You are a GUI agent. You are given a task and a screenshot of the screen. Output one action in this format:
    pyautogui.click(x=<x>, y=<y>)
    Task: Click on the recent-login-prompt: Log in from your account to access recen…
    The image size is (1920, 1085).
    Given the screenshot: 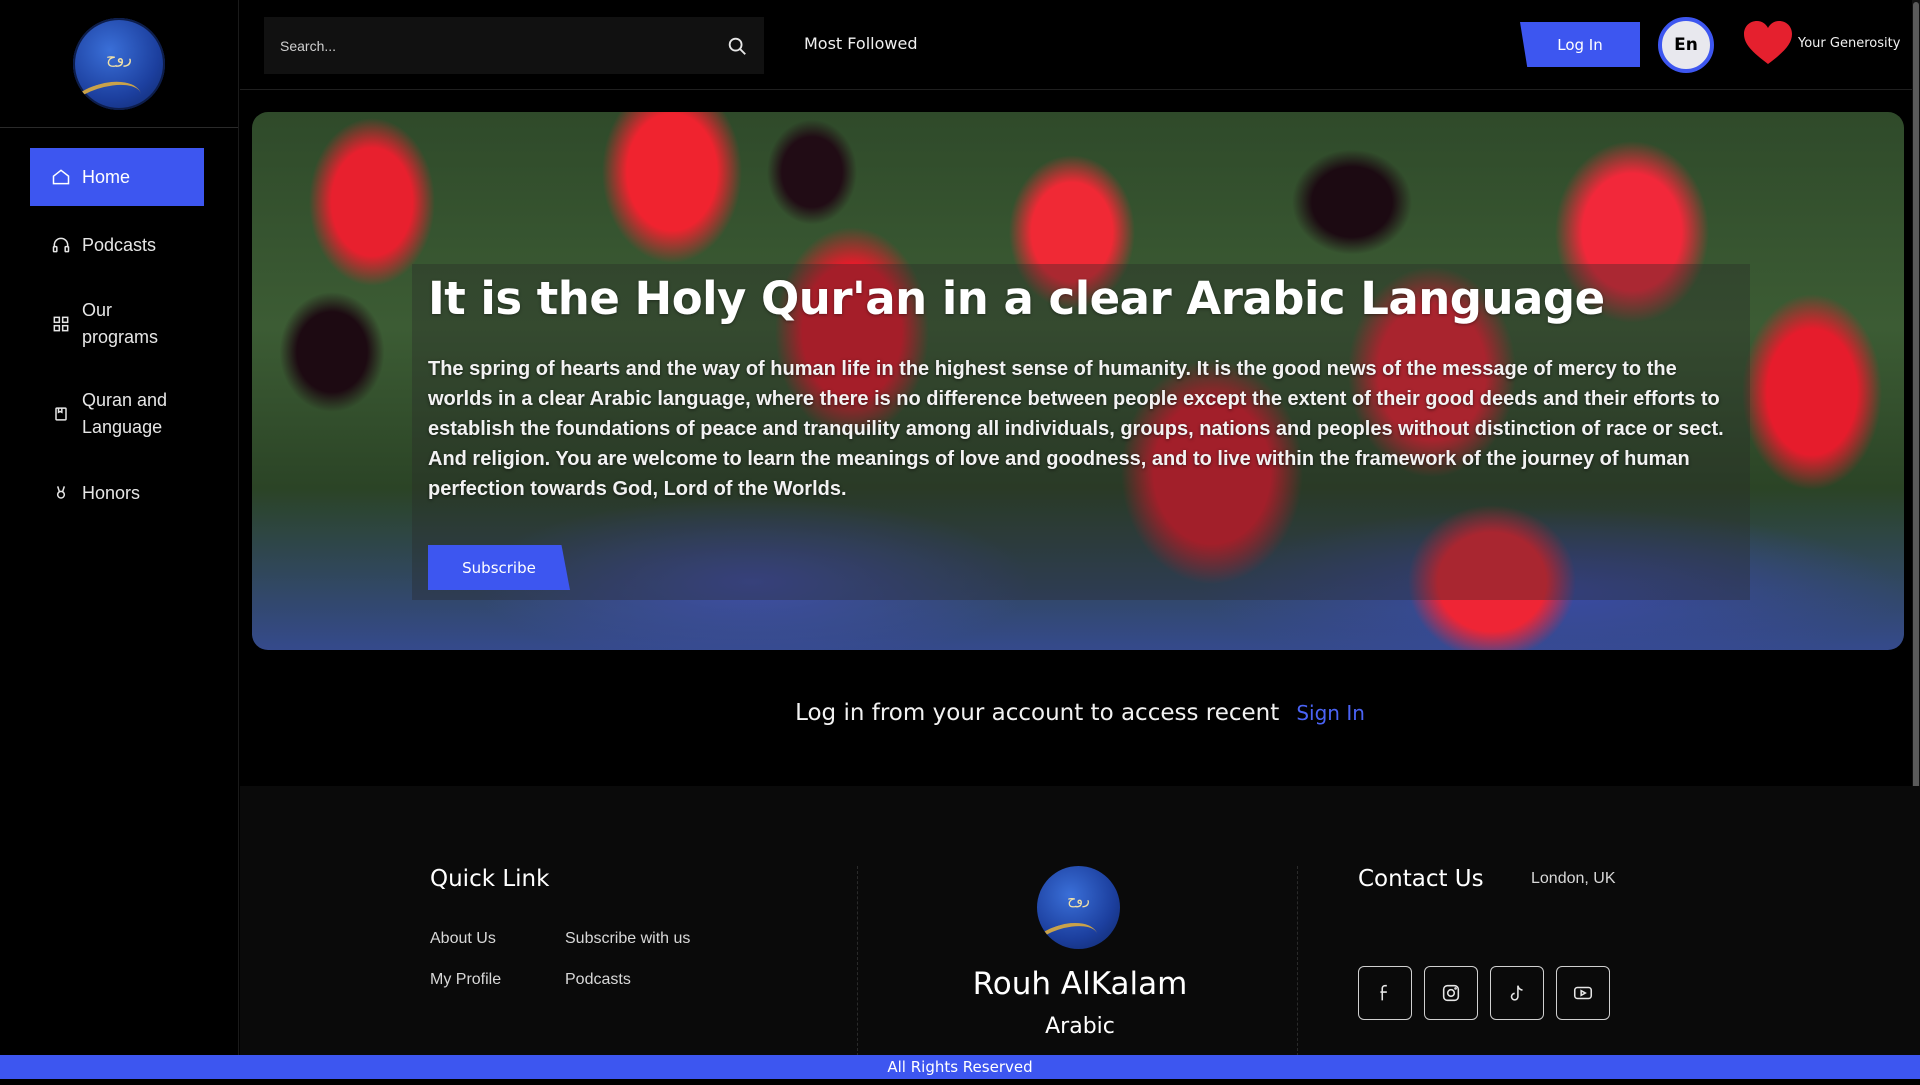 What is the action you would take?
    pyautogui.click(x=1080, y=713)
    